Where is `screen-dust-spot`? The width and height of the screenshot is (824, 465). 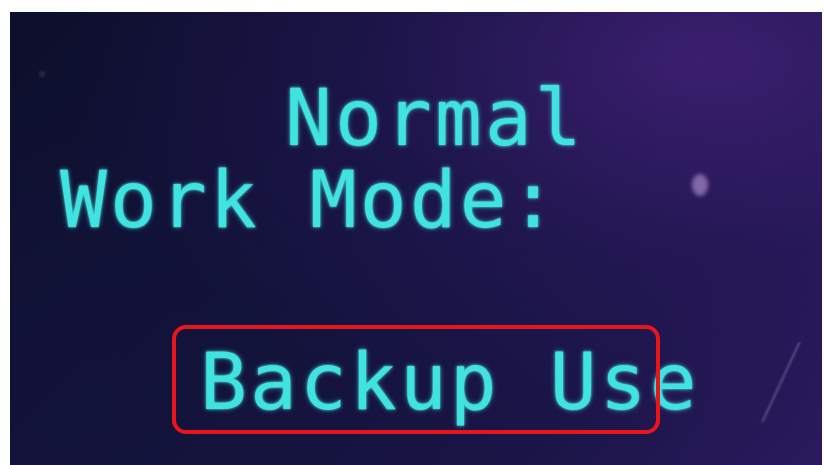 screen-dust-spot is located at coordinates (42, 74).